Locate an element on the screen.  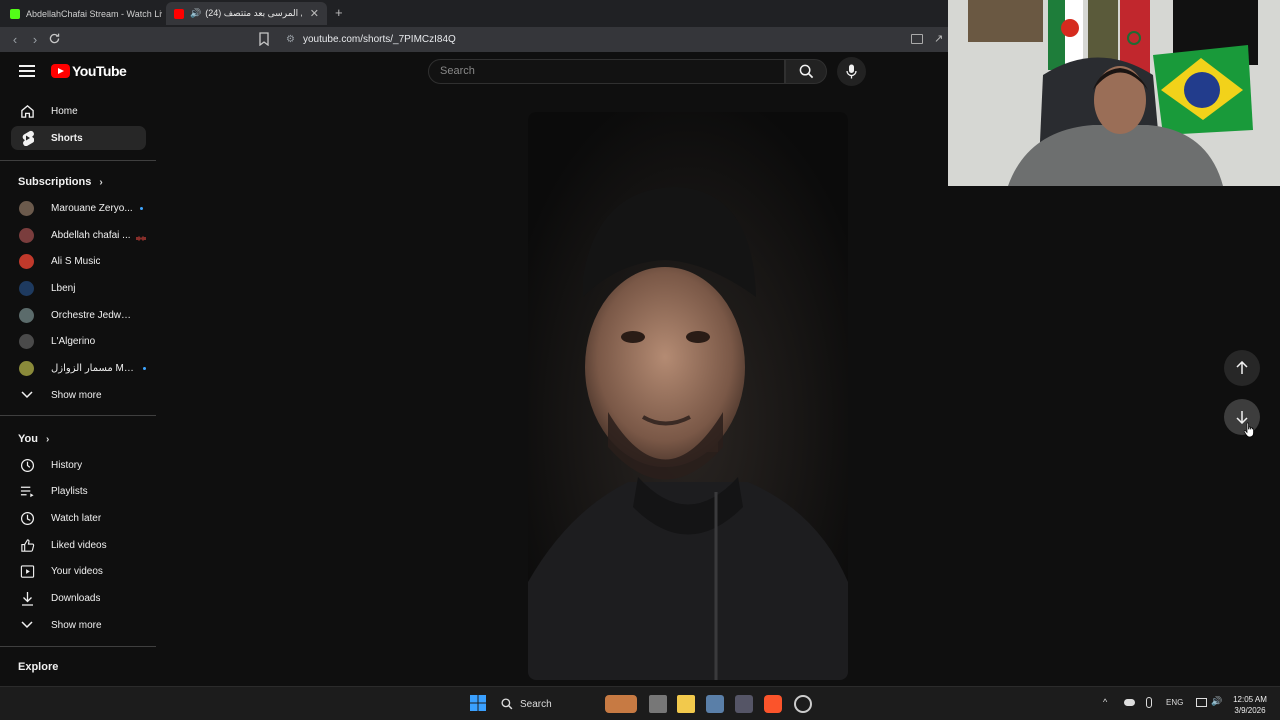
webcam-overlay is located at coordinates (1114, 93).